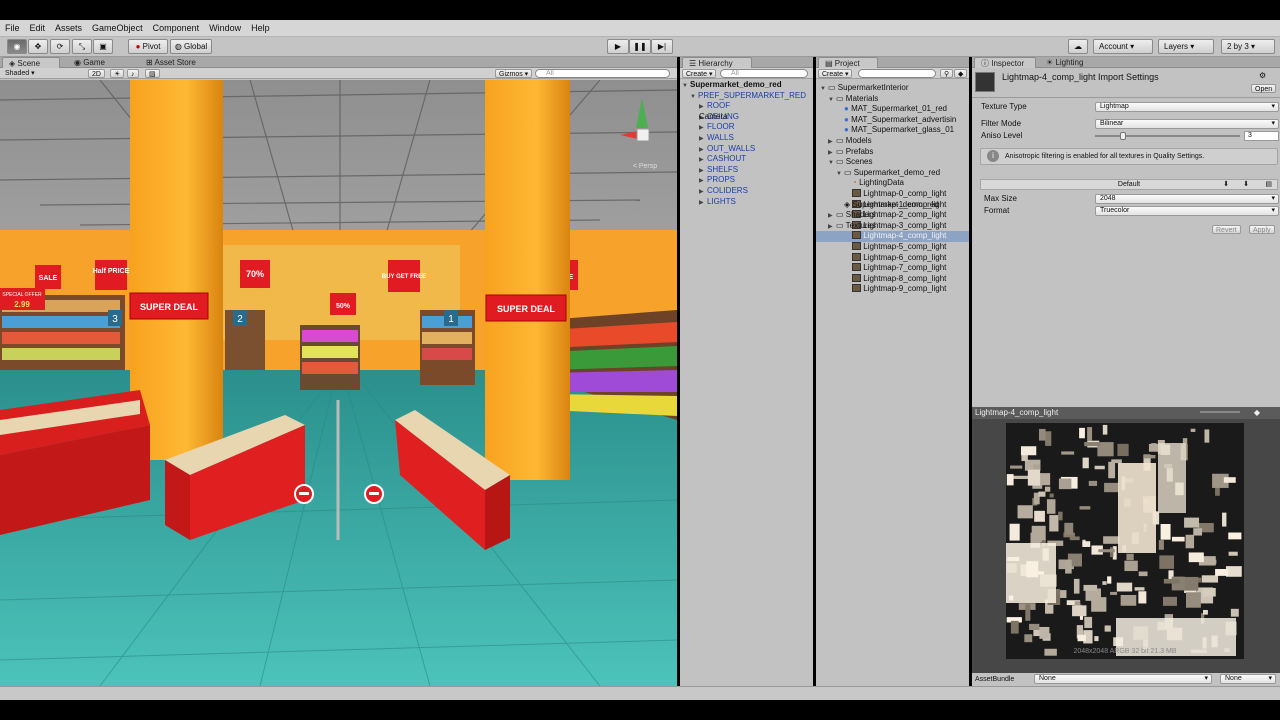 The height and width of the screenshot is (720, 1280). What do you see at coordinates (1187, 124) in the screenshot?
I see `filter-mode-dropdown: Bilinear` at bounding box center [1187, 124].